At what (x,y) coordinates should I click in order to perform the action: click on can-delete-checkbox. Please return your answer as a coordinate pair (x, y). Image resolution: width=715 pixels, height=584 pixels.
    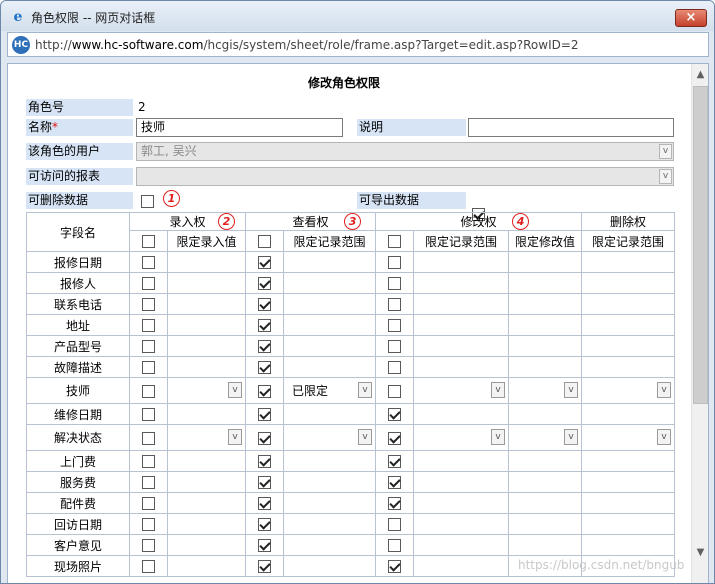
    Looking at the image, I should click on (147, 201).